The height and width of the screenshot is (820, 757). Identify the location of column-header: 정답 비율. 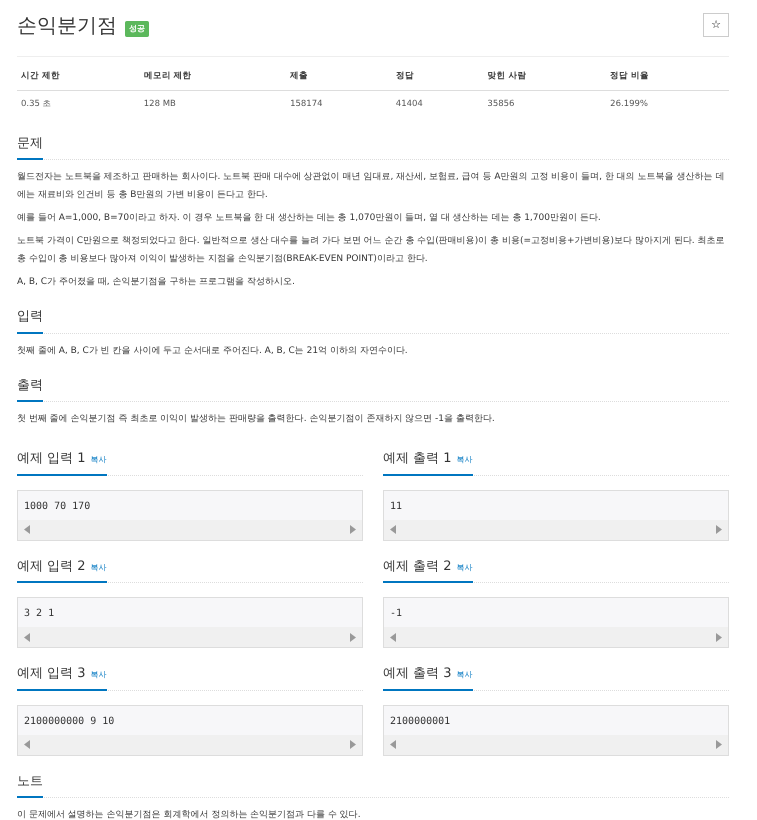
(667, 76).